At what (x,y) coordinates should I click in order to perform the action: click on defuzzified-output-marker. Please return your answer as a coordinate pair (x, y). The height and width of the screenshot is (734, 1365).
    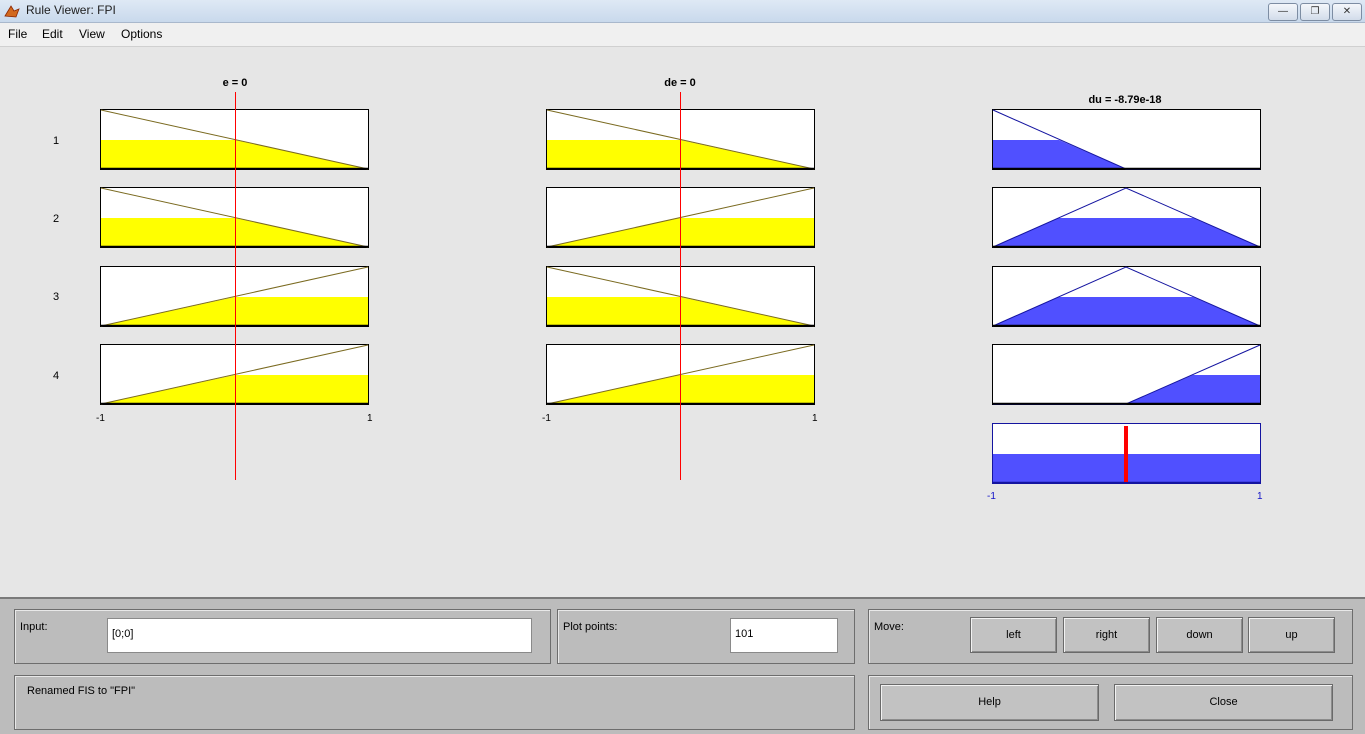
    Looking at the image, I should click on (1126, 454).